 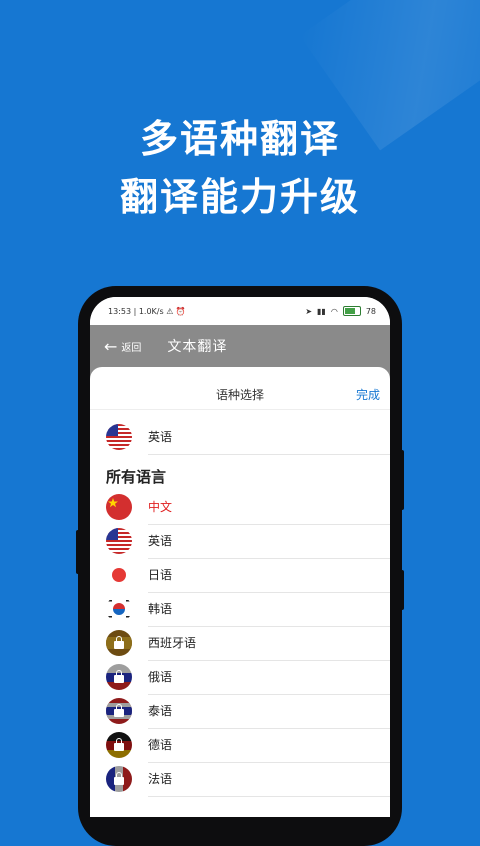 I want to click on recent-language-item: 英语, so click(x=240, y=437).